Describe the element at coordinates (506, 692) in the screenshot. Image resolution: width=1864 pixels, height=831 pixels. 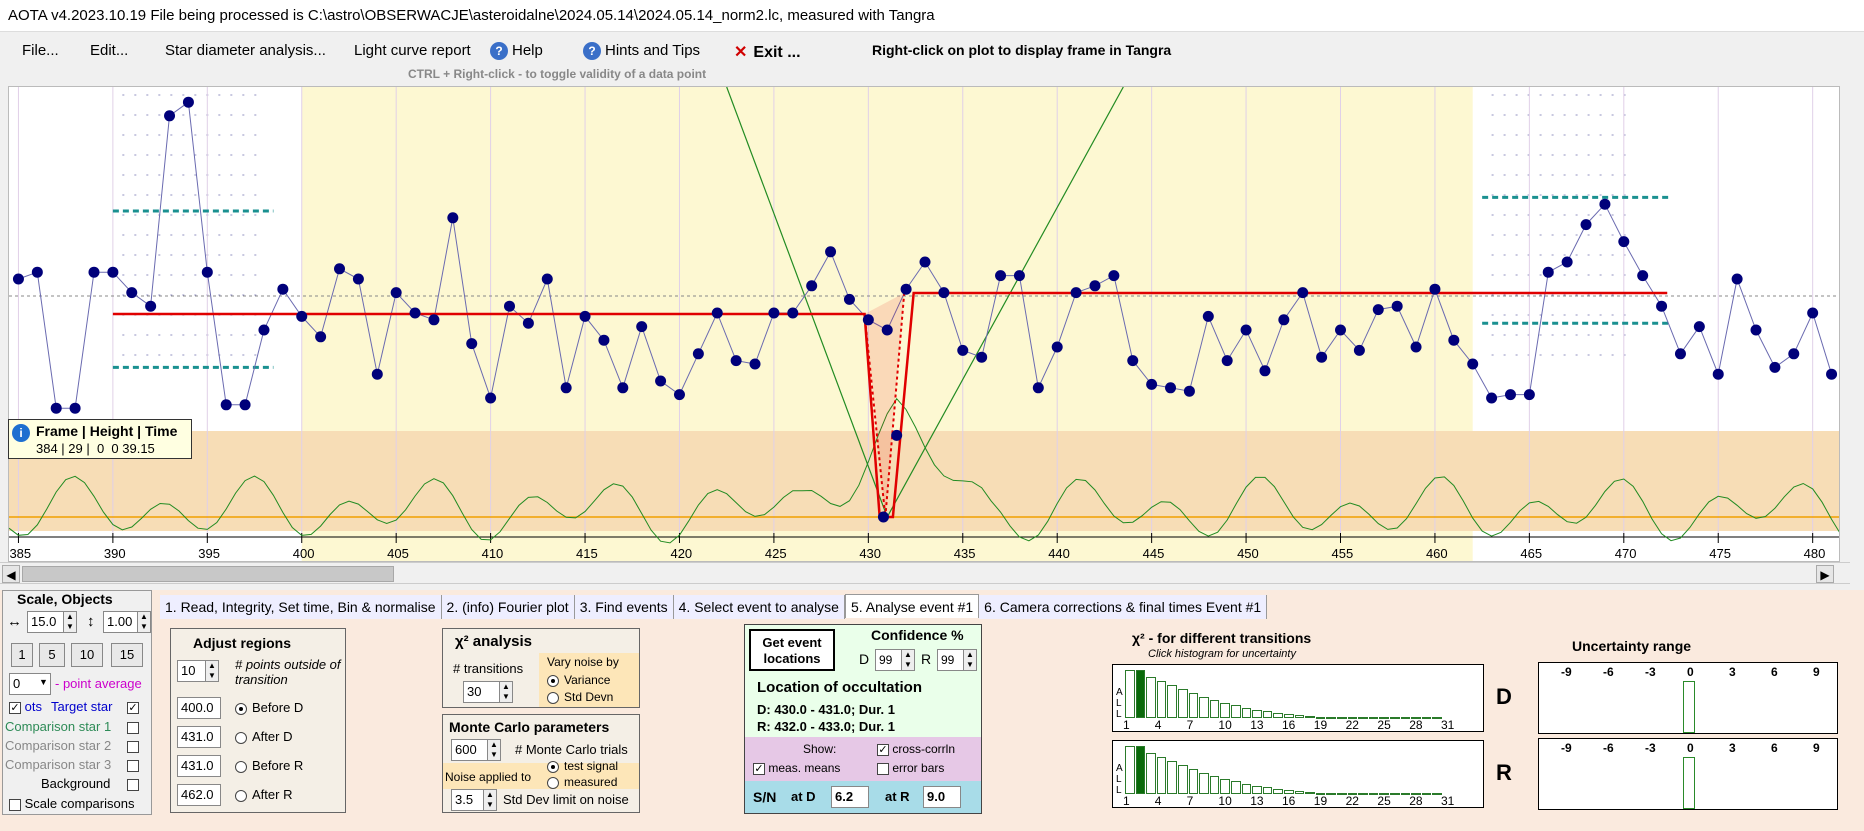
I see `transitions-spinner: ▲ ▼` at that location.